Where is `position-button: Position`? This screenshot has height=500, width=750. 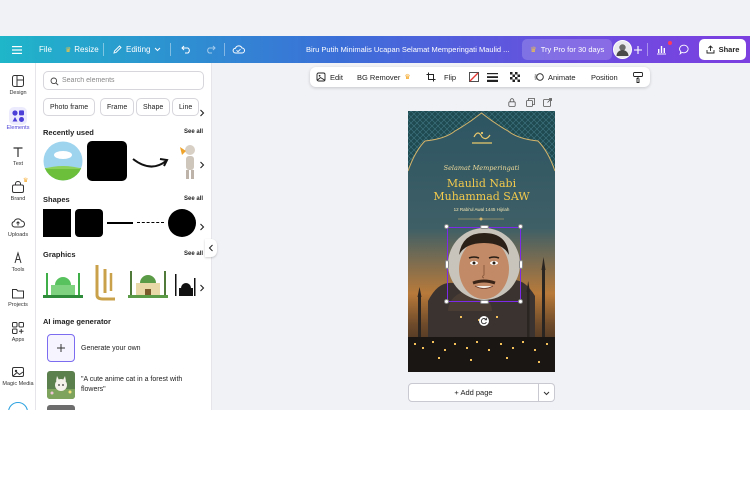 position-button: Position is located at coordinates (604, 77).